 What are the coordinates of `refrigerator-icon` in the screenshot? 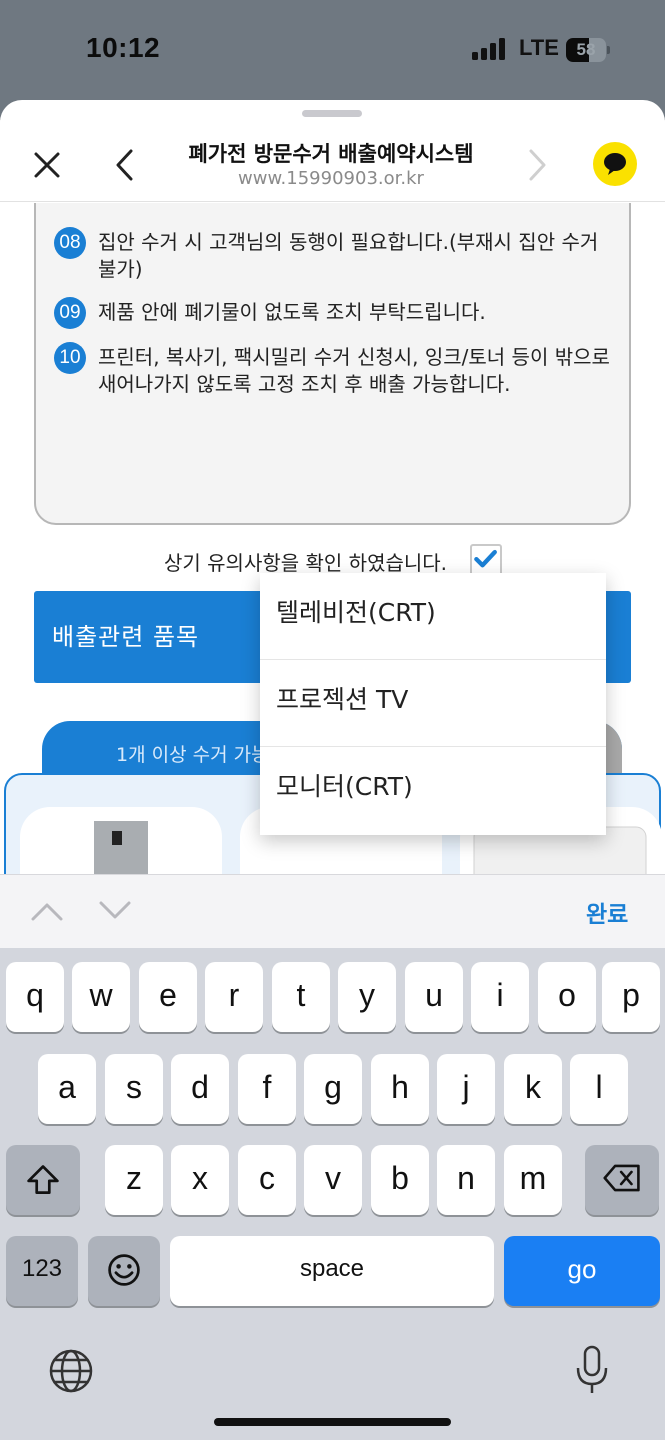 It's located at (121, 848).